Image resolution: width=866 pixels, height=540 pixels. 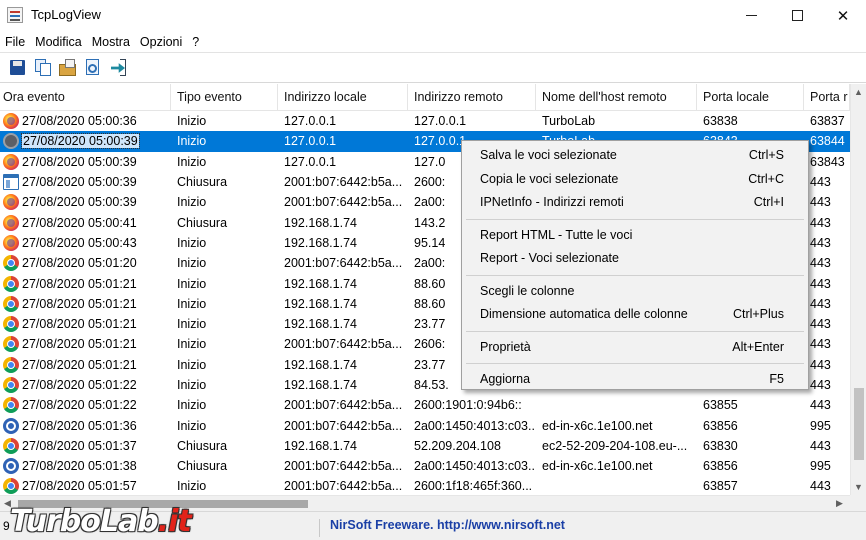 I want to click on context-menu-item-label: Report HTML - Tutte le voci, so click(x=556, y=234).